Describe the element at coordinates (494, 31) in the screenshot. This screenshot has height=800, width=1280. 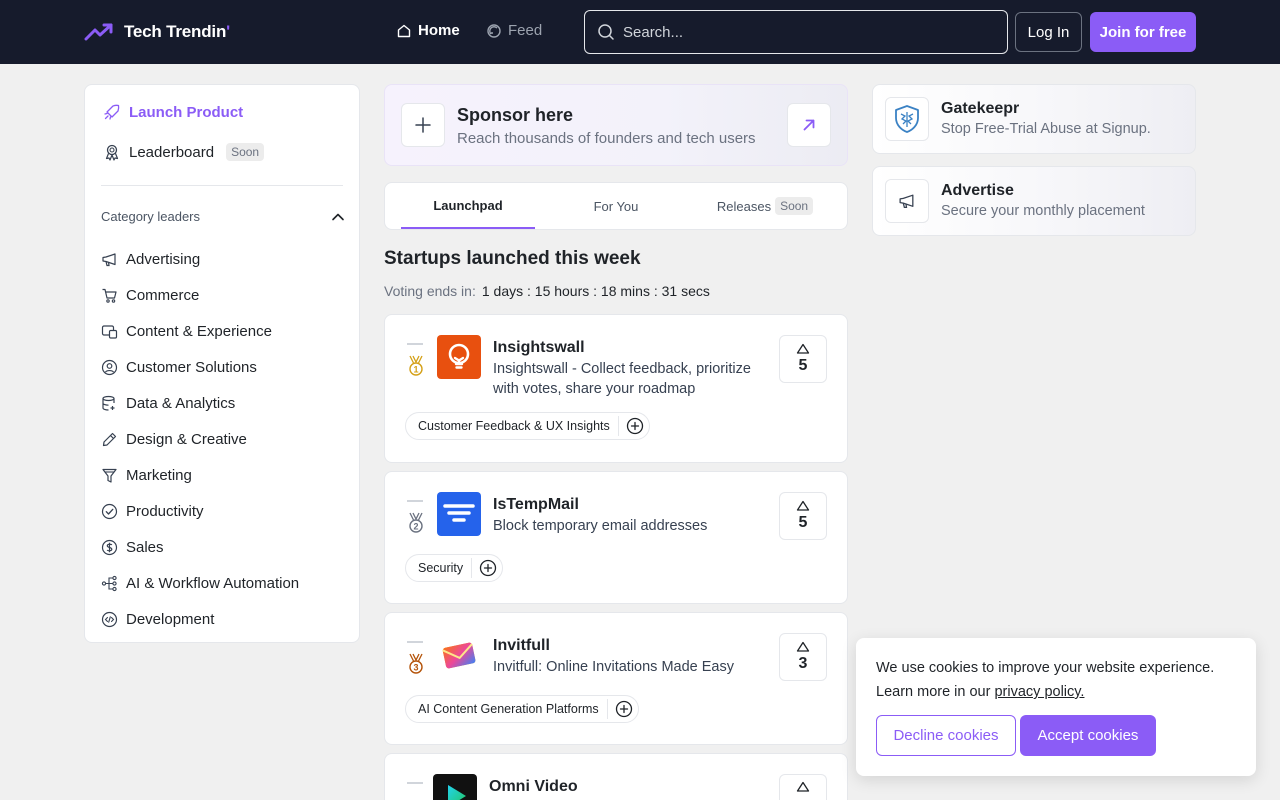
I see `feed-icon` at that location.